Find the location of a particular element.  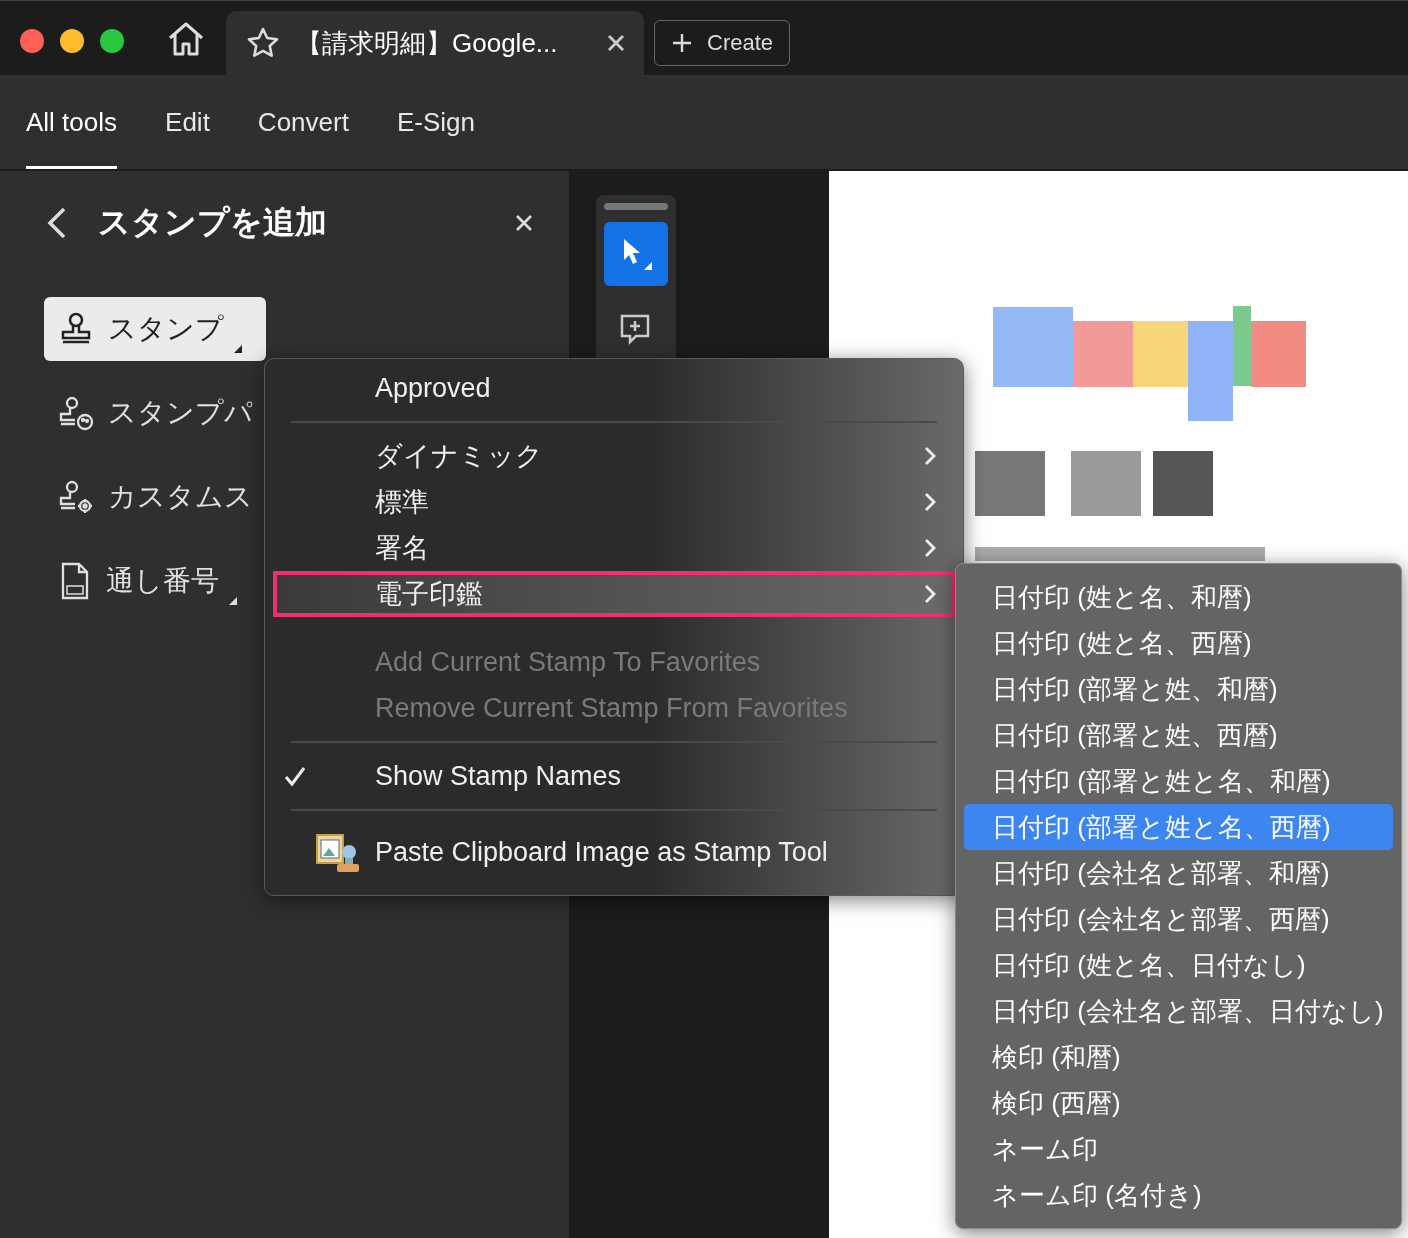

menu-item: 電子印鑑 is located at coordinates (614, 594).